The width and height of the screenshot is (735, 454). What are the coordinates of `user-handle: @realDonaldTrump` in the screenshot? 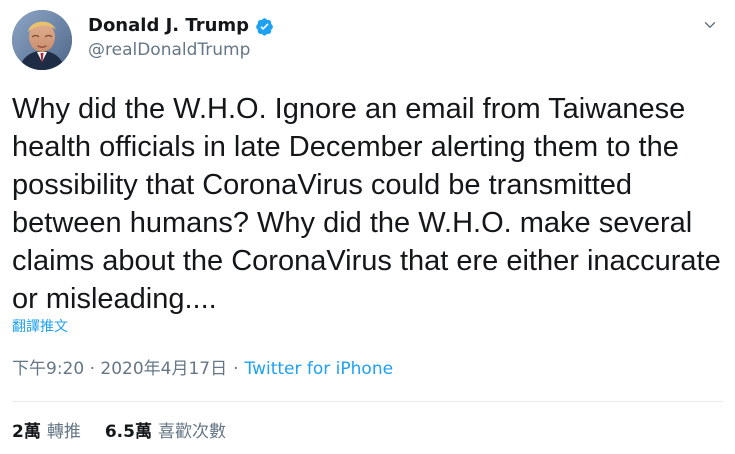 It's located at (348, 50).